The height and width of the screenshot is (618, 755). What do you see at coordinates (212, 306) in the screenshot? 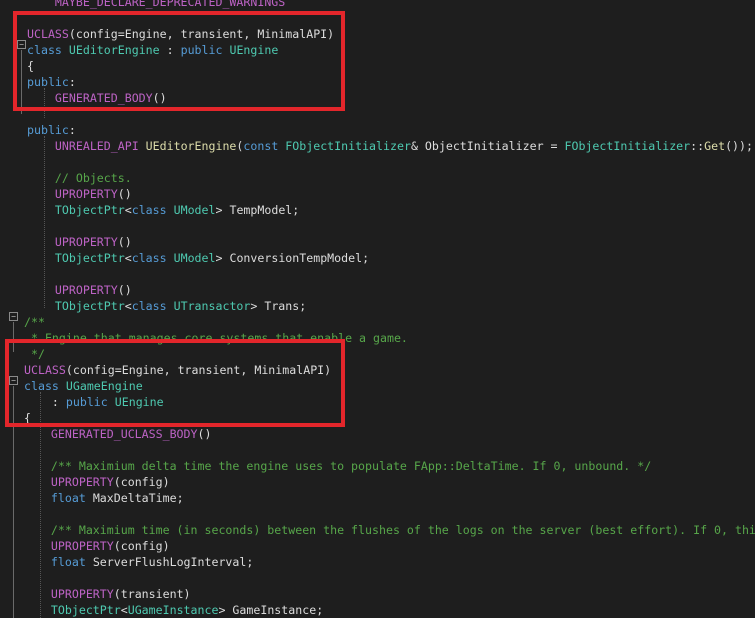
I see `code-token: UTransactor` at bounding box center [212, 306].